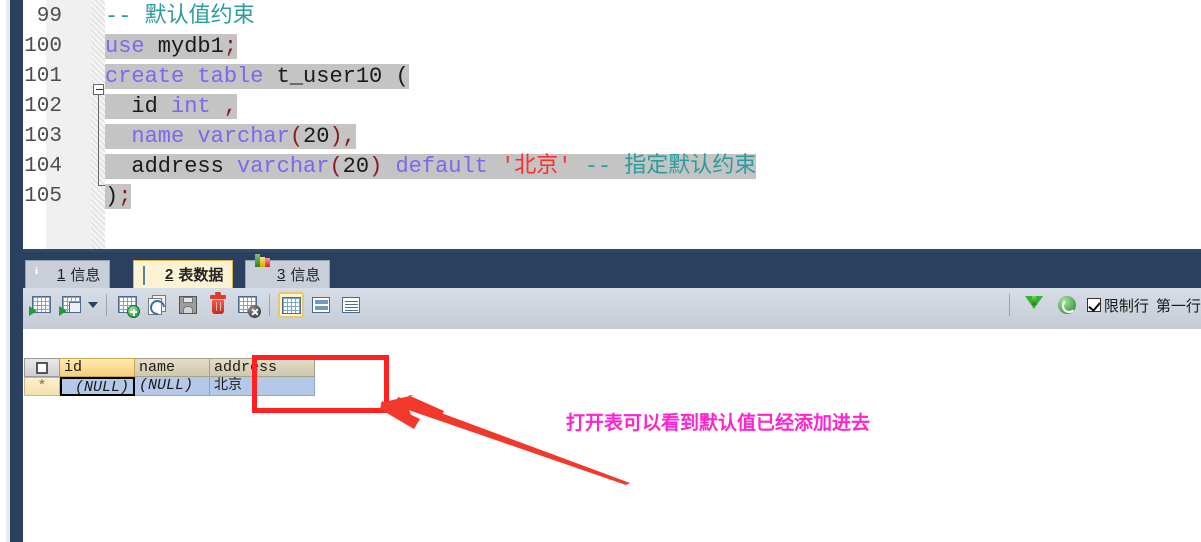 This screenshot has height=542, width=1201. What do you see at coordinates (718, 423) in the screenshot?
I see `annotation-note: 打开表可以看到默认值已经添加进去` at bounding box center [718, 423].